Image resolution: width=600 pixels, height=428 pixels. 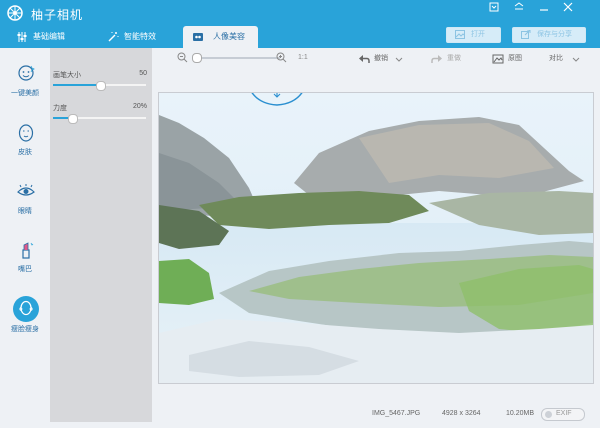 I want to click on tab-portrait-beauty: 人像美容, so click(x=220, y=37).